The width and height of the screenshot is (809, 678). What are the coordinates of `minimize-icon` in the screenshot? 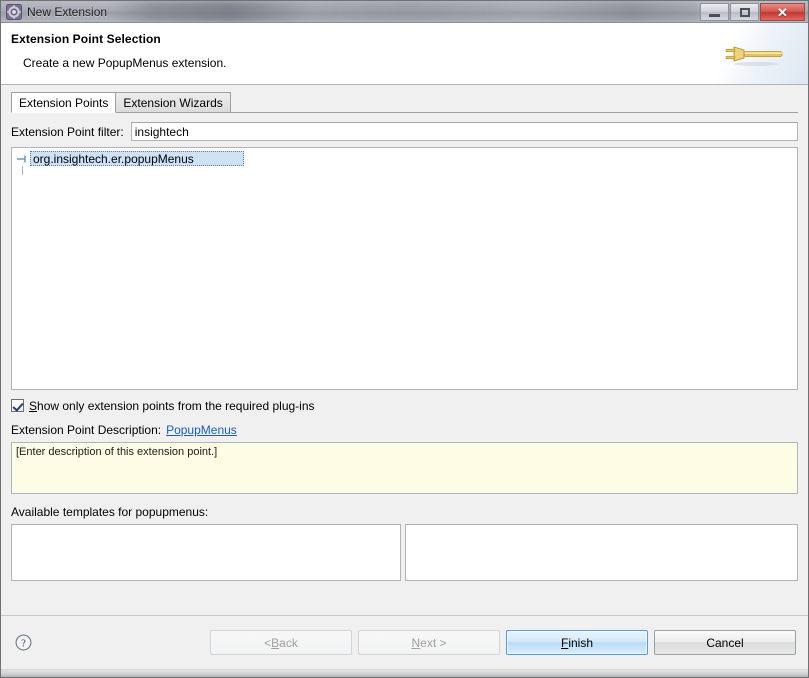 It's located at (714, 15).